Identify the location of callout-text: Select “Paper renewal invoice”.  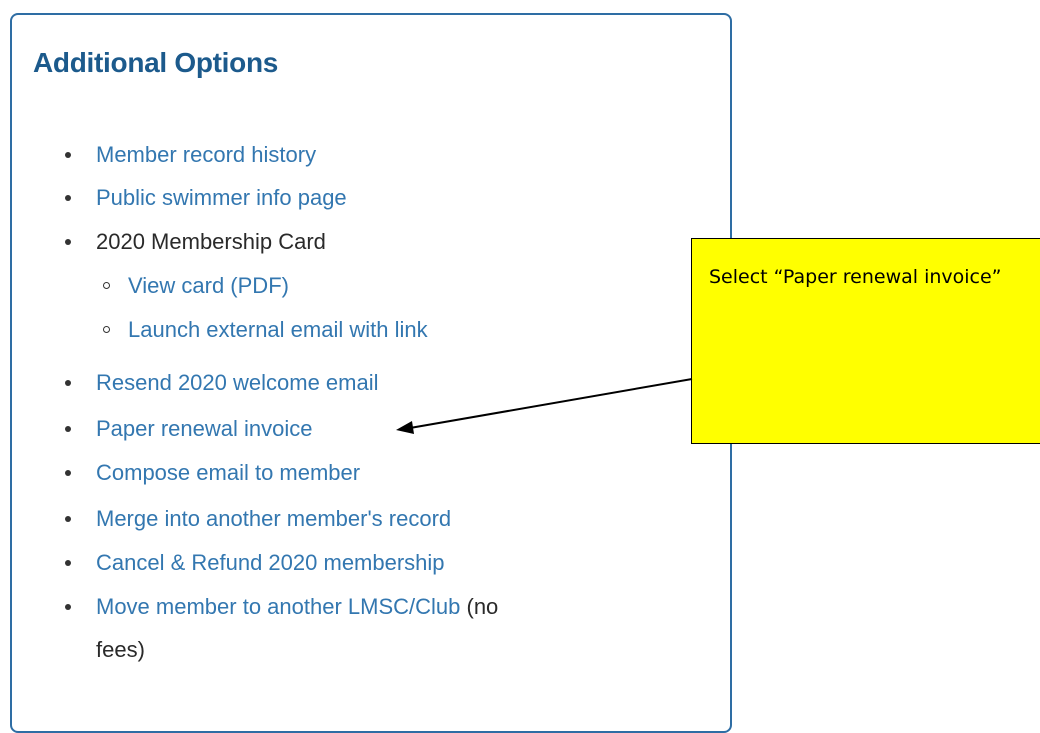
(855, 277).